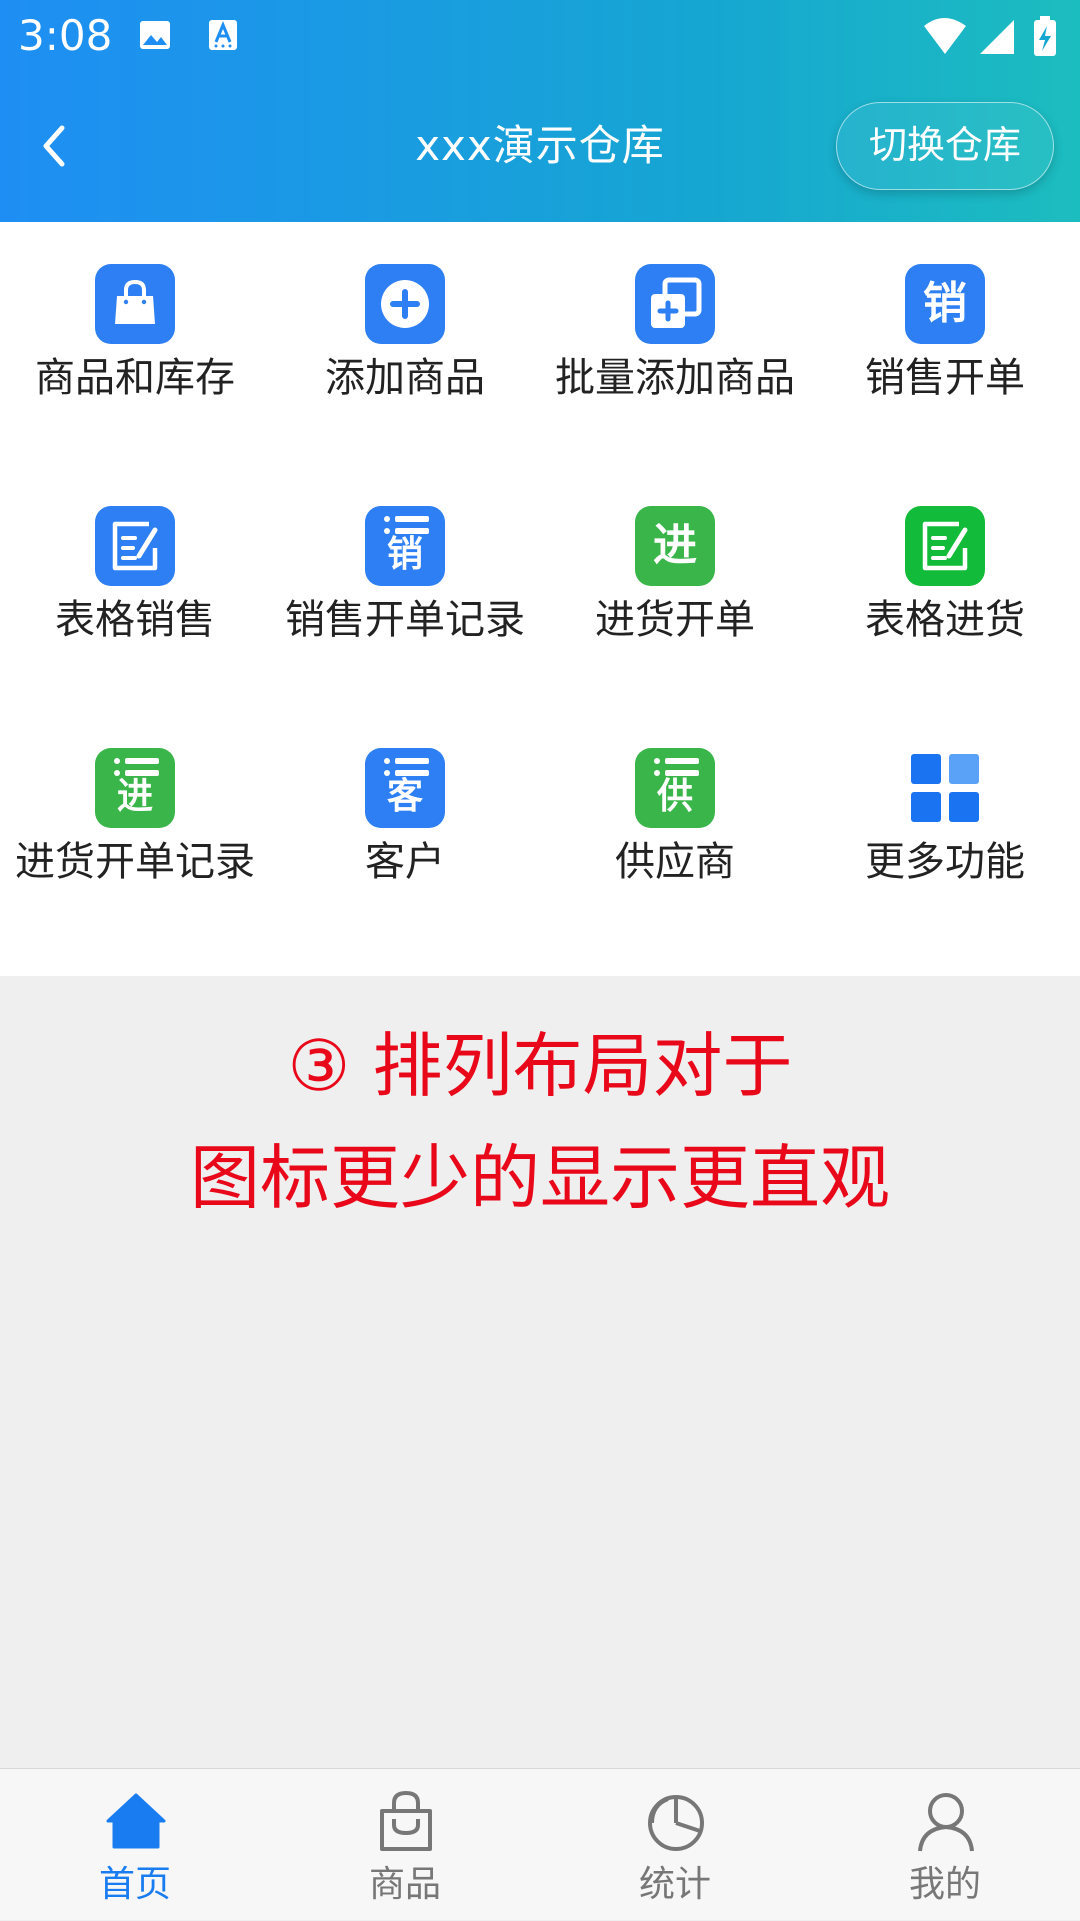 The height and width of the screenshot is (1921, 1080). What do you see at coordinates (945, 788) in the screenshot?
I see `grid-more-icon` at bounding box center [945, 788].